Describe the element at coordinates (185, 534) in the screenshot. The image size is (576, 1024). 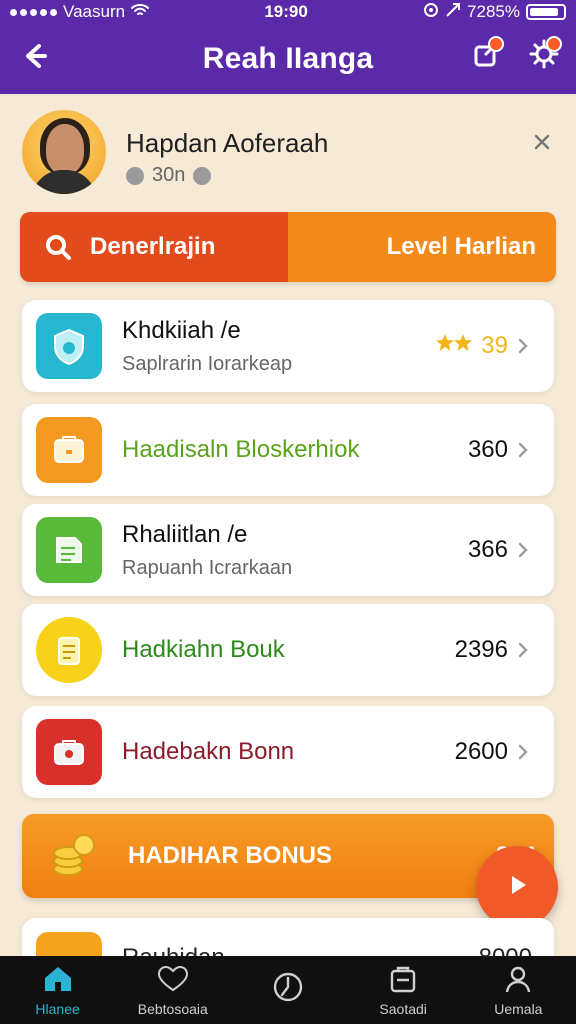
I see `item-title: Rhaliitlan /e` at that location.